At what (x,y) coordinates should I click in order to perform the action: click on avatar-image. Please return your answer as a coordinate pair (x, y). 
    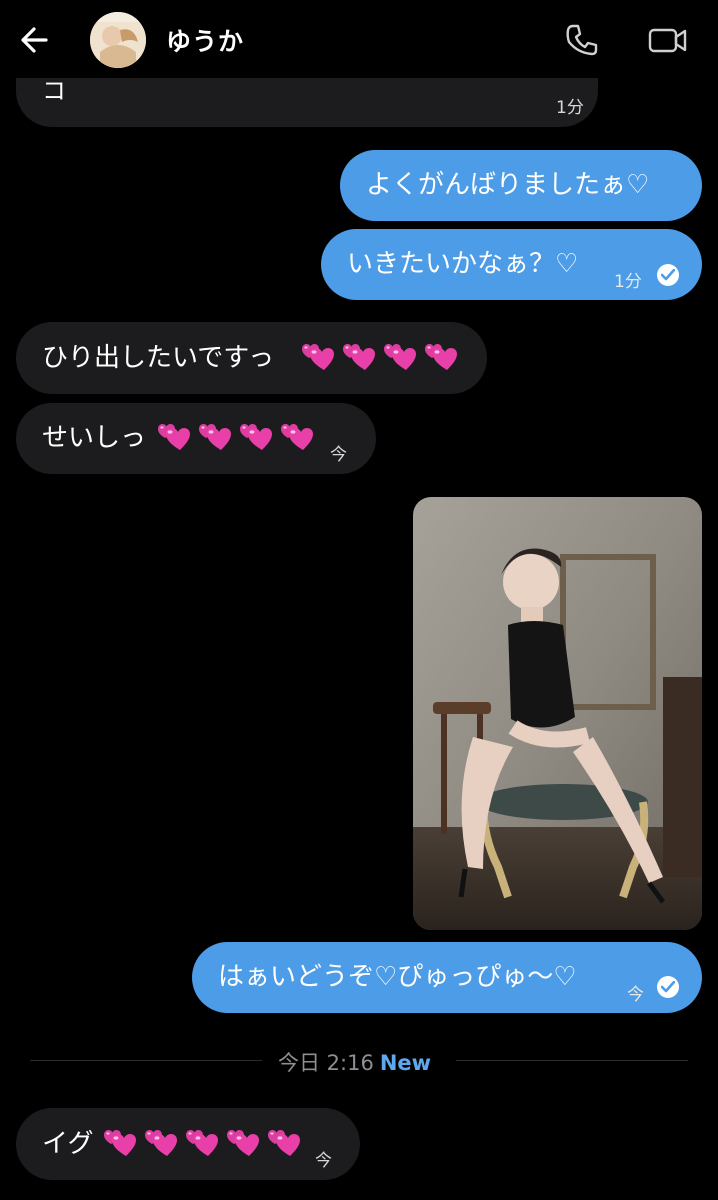
    Looking at the image, I should click on (118, 40).